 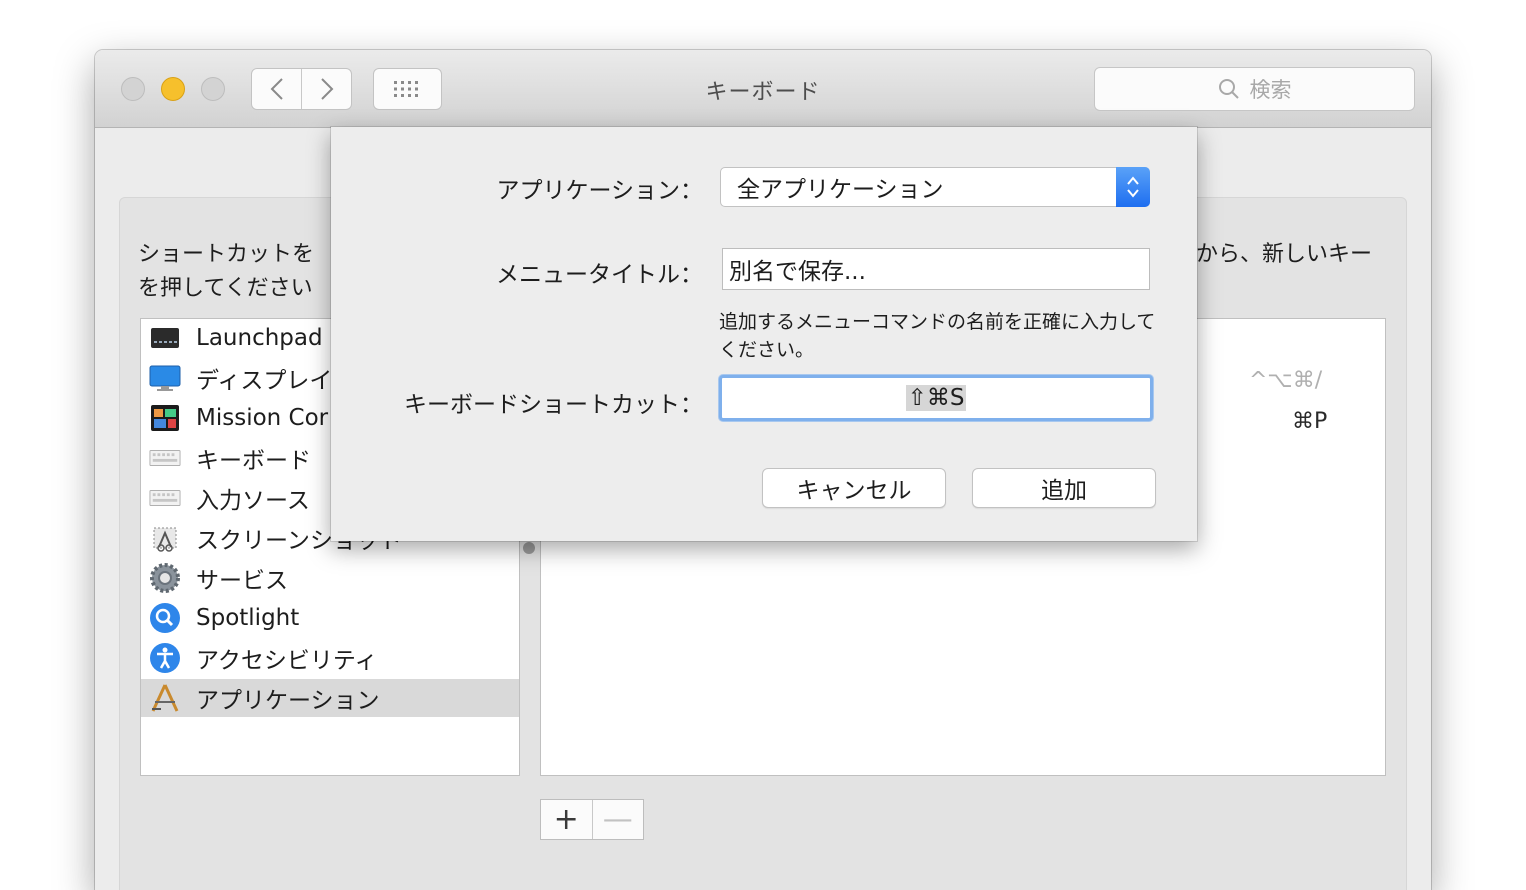 I want to click on instruction-line-1-right: から、新しいキー, so click(x=1284, y=254).